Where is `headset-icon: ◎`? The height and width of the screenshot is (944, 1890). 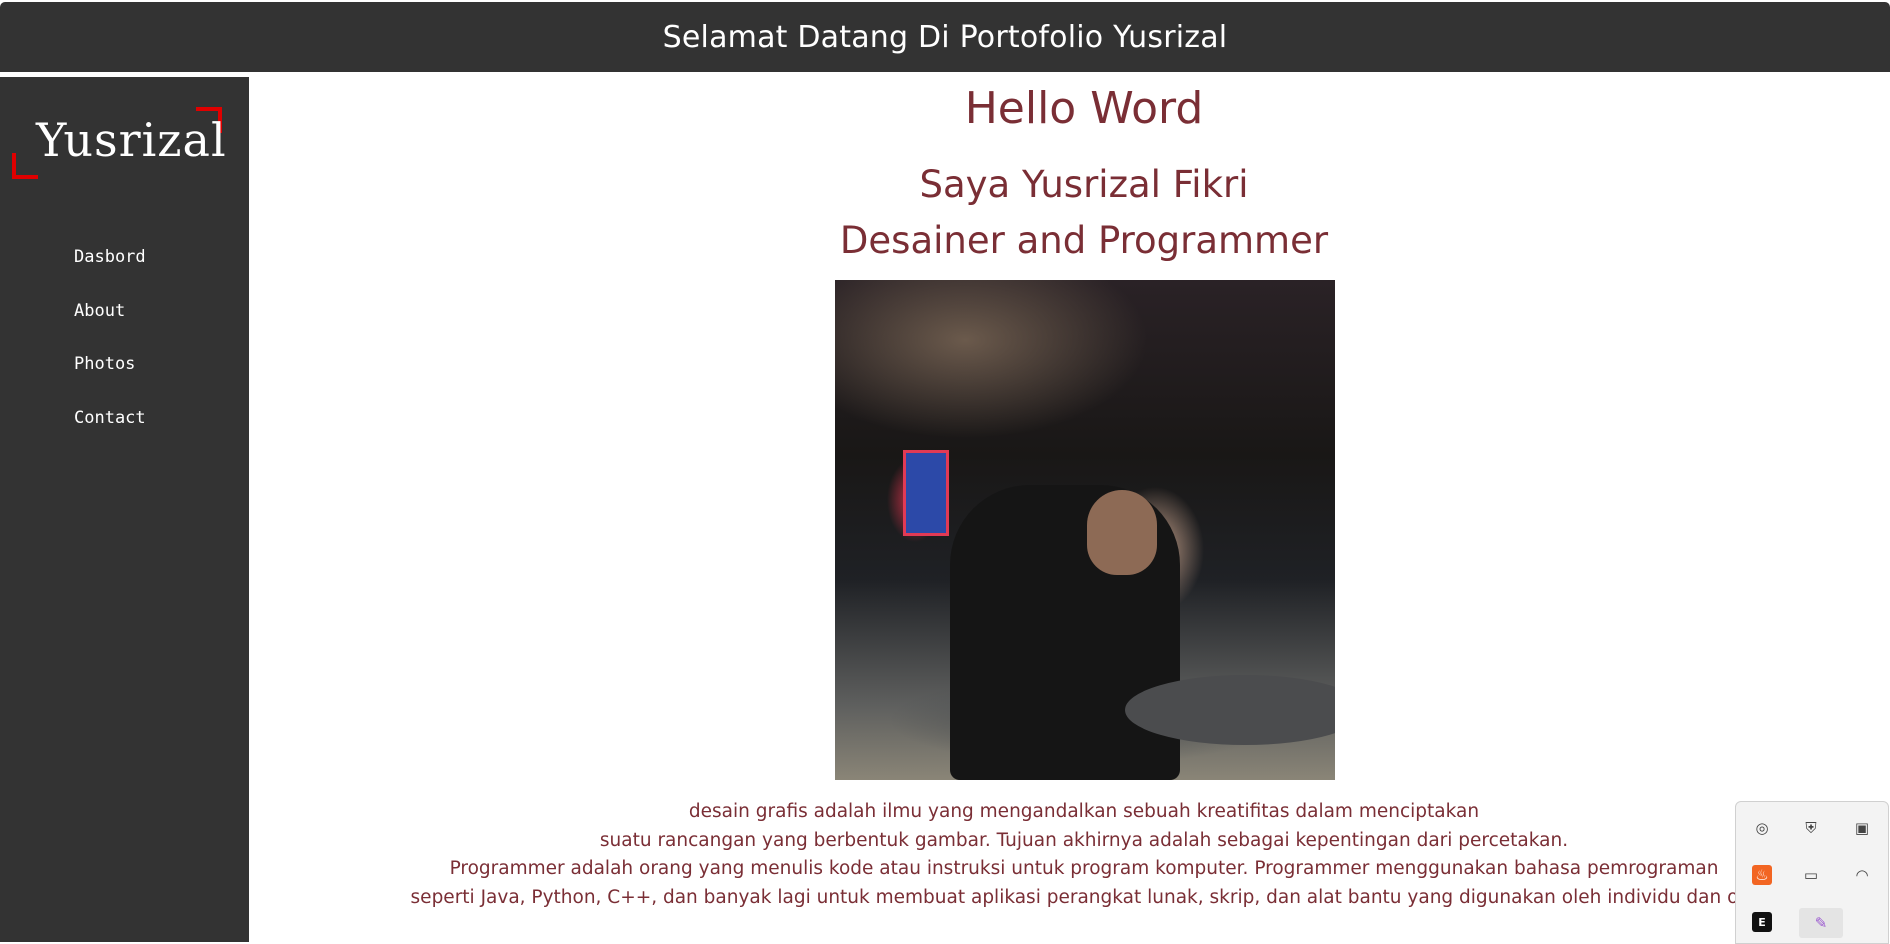
headset-icon: ◎ is located at coordinates (1762, 828).